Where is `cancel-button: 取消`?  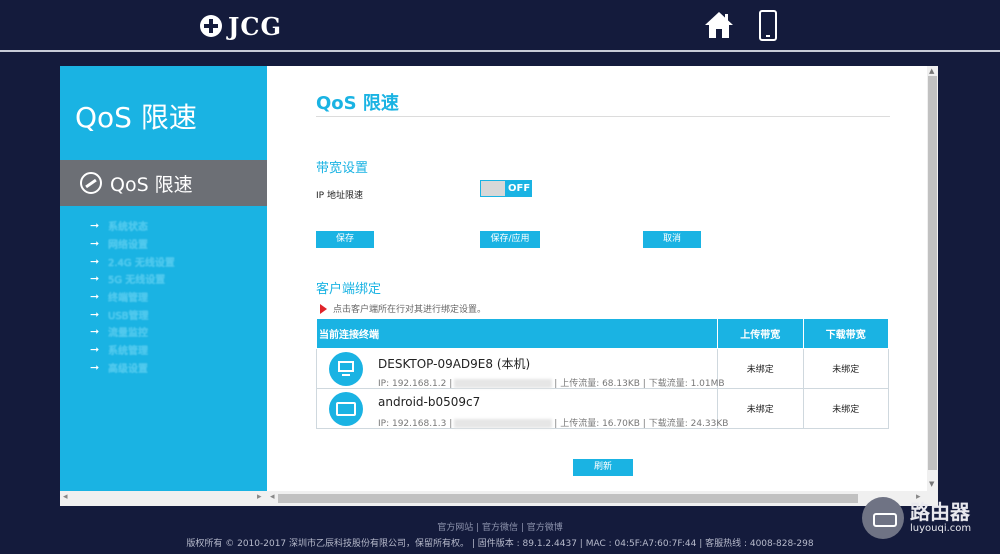
cancel-button: 取消 is located at coordinates (672, 239).